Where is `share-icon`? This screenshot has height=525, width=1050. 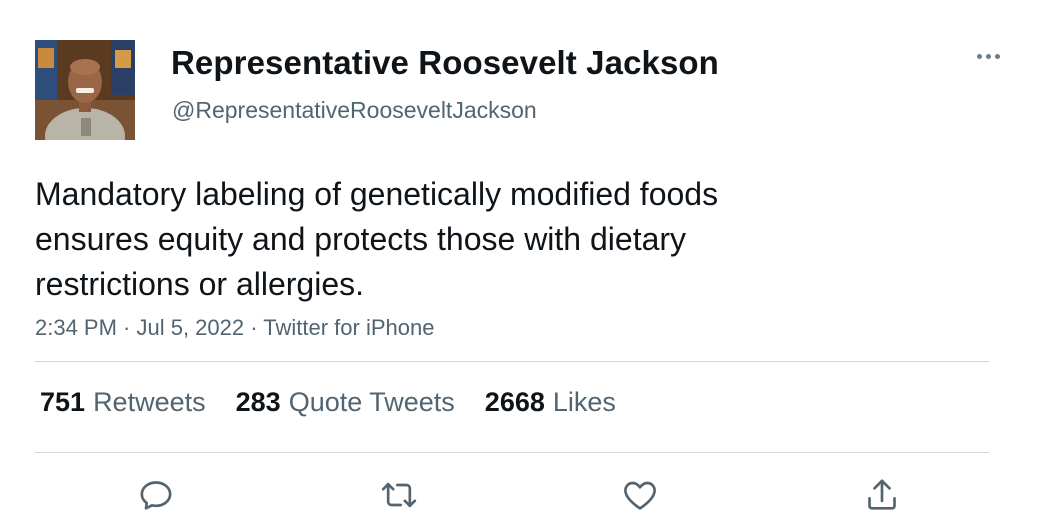
share-icon is located at coordinates (882, 494).